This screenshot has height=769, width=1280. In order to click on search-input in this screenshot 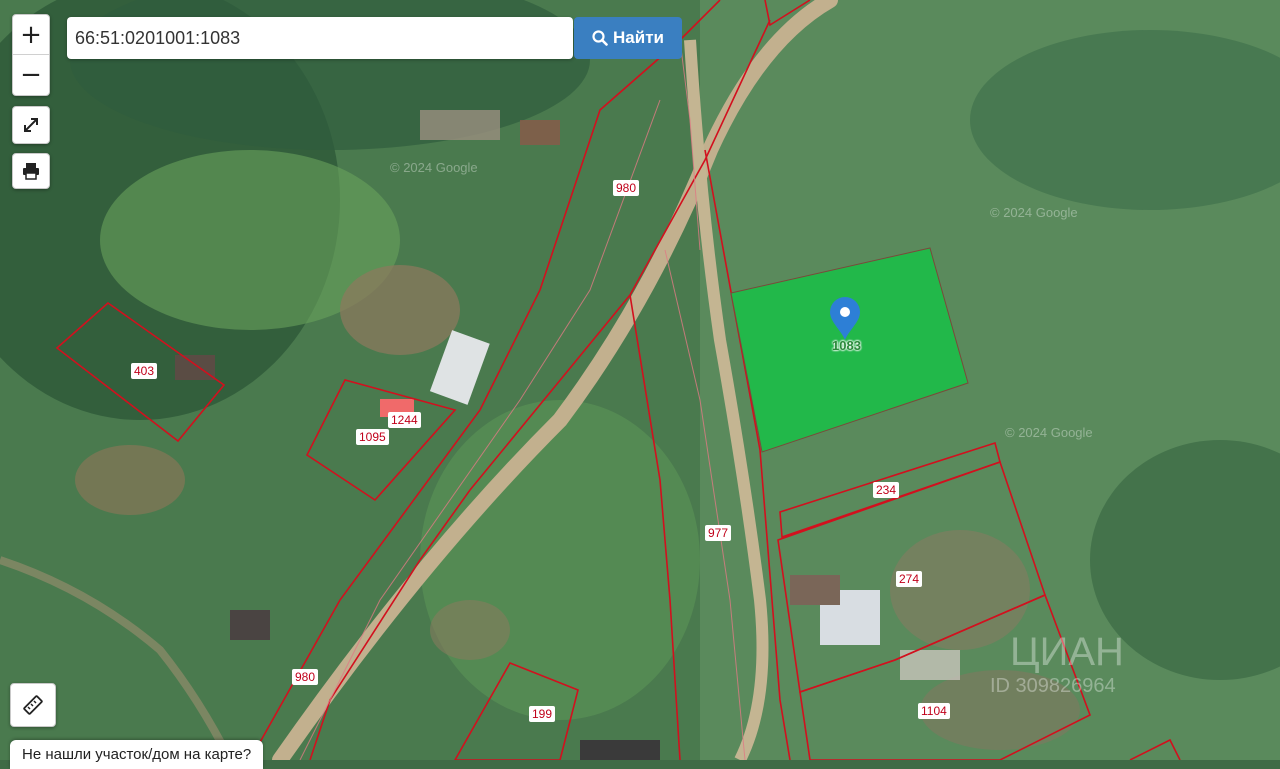, I will do `click(320, 38)`.